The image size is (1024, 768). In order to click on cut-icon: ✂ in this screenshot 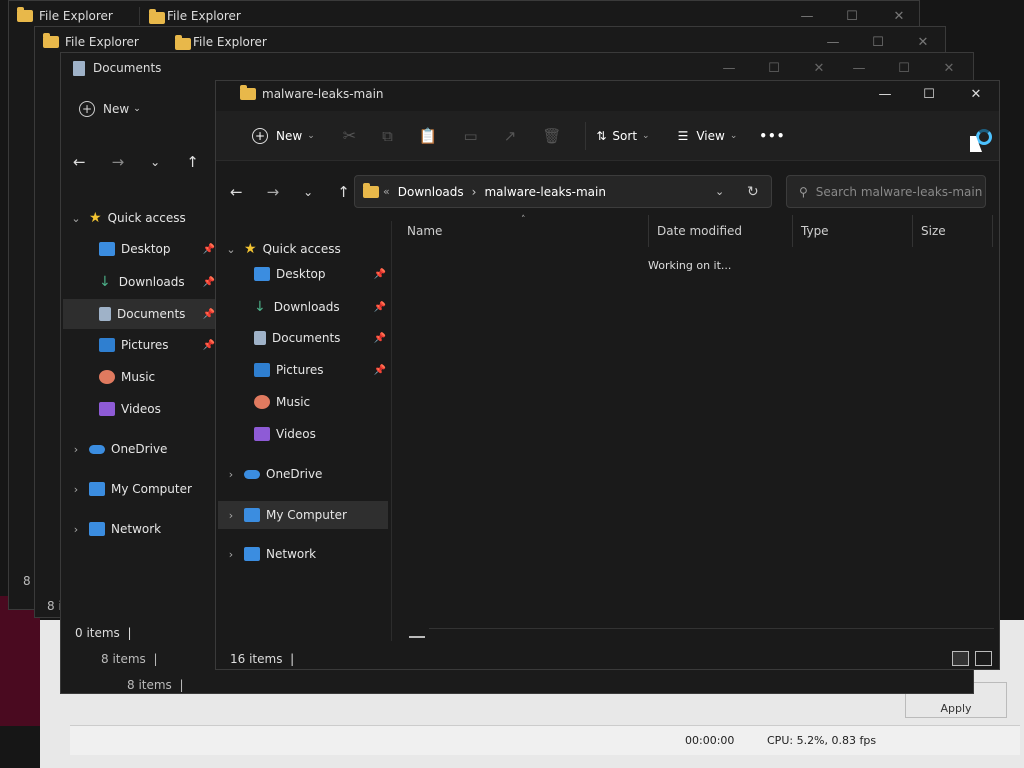, I will do `click(349, 135)`.